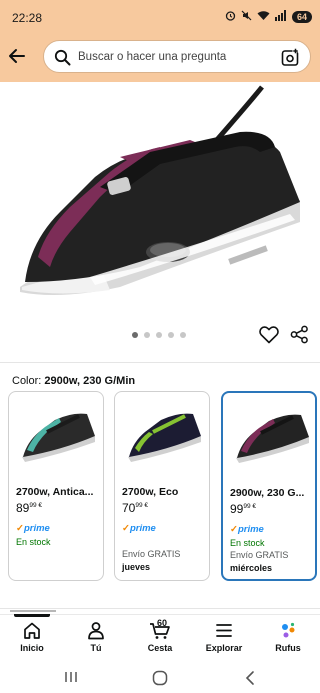 Image resolution: width=320 pixels, height=693 pixels. I want to click on nav-rufus: Rufus, so click(288, 637).